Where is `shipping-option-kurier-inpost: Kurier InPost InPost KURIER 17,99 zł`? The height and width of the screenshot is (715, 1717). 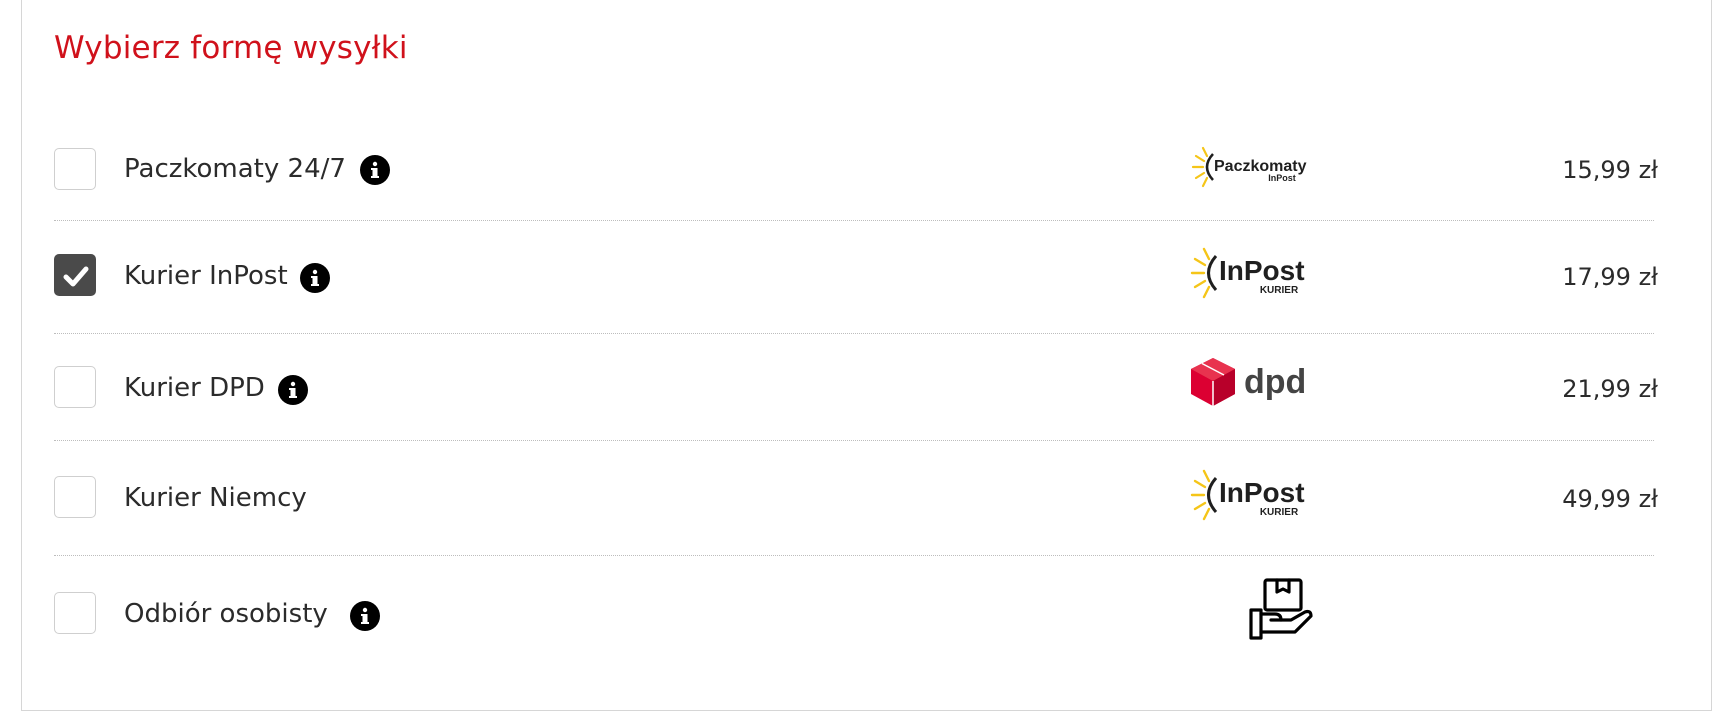
shipping-option-kurier-inpost: Kurier InPost InPost KURIER 17,99 zł is located at coordinates (856, 273).